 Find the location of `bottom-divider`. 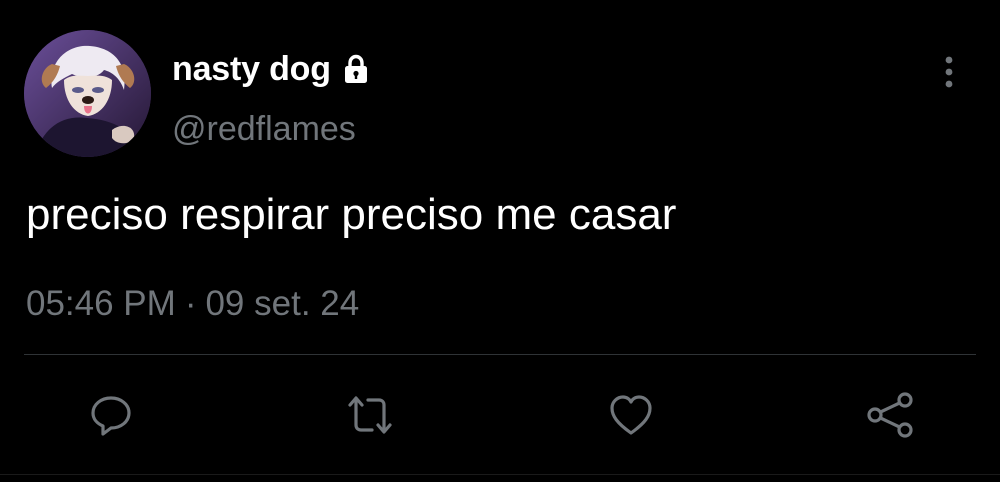

bottom-divider is located at coordinates (500, 474).